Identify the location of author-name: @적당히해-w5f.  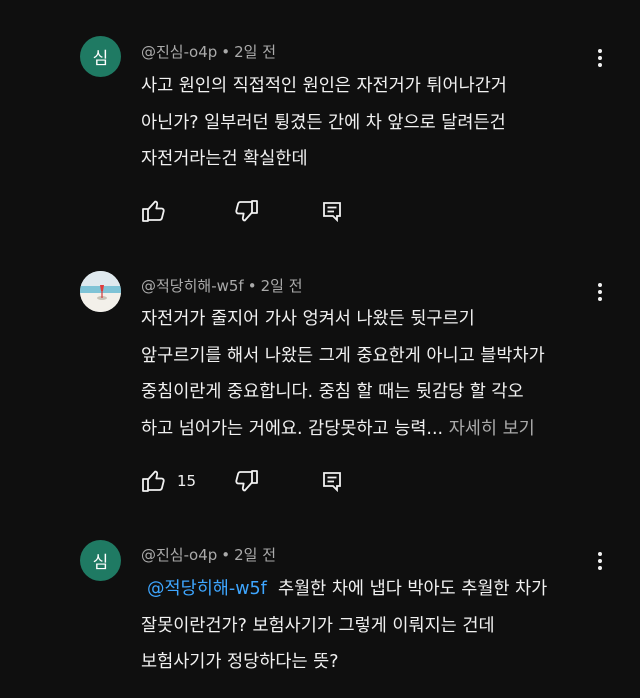
(192, 286).